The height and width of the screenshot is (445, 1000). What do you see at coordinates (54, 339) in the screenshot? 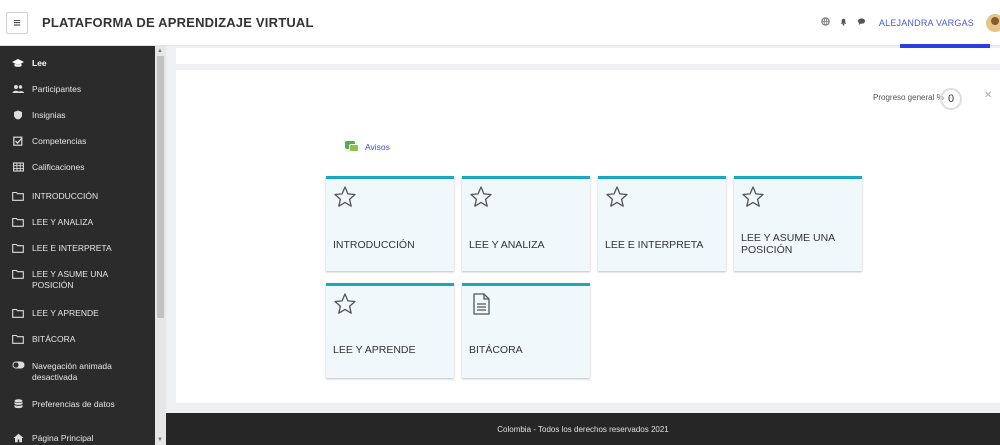
I see `sidebar-item-label: BITÁCORA` at bounding box center [54, 339].